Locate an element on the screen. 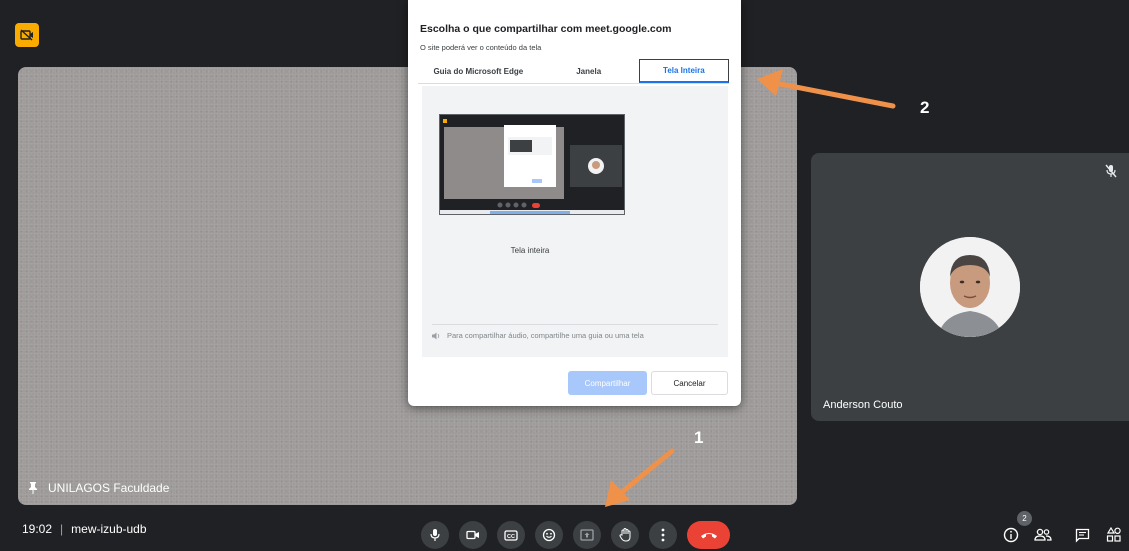  people-icon is located at coordinates (1043, 534).